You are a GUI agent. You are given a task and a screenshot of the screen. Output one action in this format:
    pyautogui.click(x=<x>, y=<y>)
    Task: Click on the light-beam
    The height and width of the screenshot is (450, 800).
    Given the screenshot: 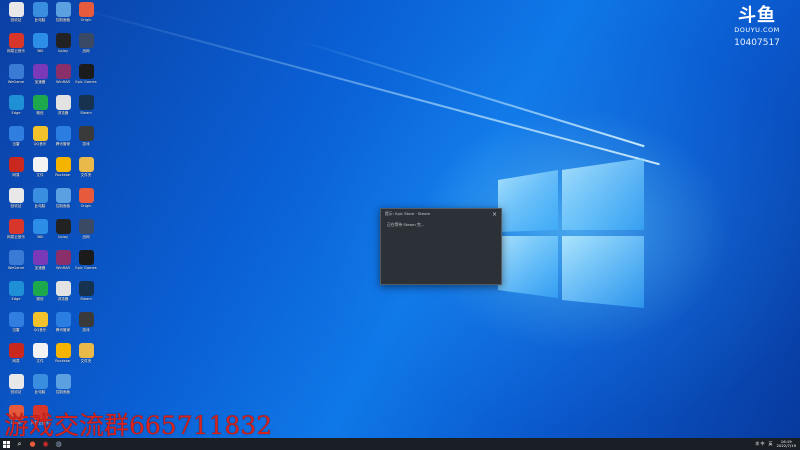 What is the action you would take?
    pyautogui.click(x=472, y=94)
    